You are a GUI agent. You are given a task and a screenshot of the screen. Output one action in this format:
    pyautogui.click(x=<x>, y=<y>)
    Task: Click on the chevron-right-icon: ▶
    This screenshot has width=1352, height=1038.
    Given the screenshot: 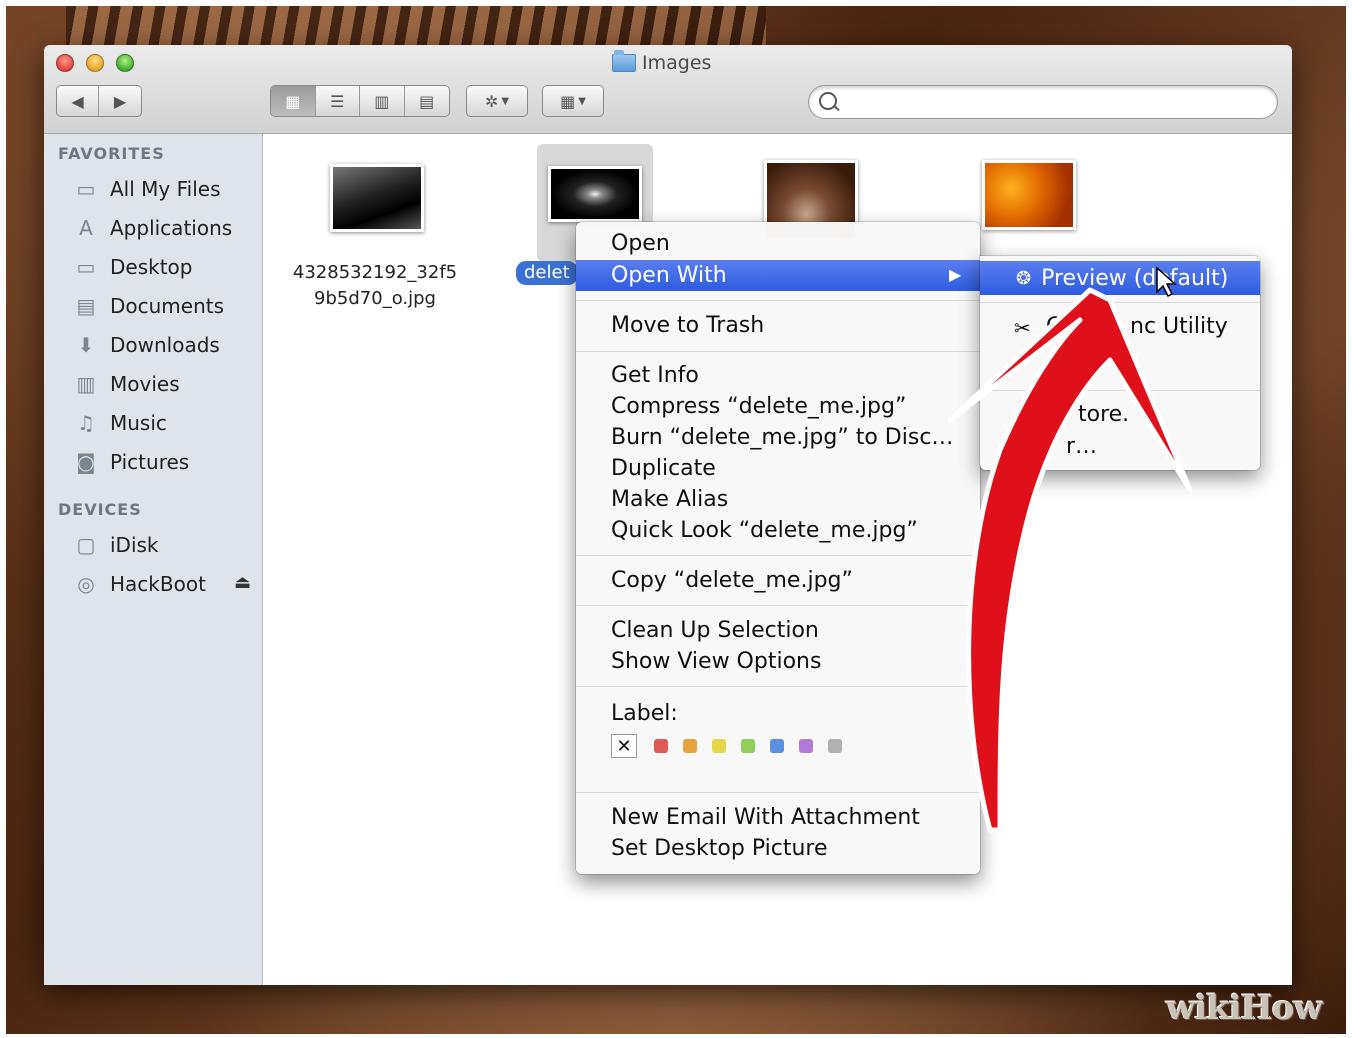 What is the action you would take?
    pyautogui.click(x=120, y=101)
    